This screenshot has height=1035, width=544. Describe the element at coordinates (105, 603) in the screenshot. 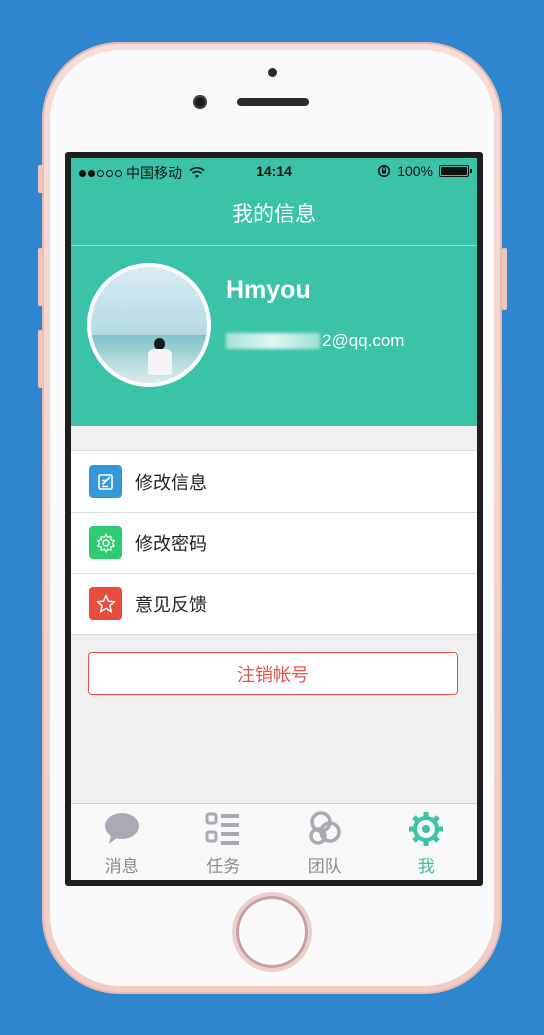

I see `star-icon` at that location.